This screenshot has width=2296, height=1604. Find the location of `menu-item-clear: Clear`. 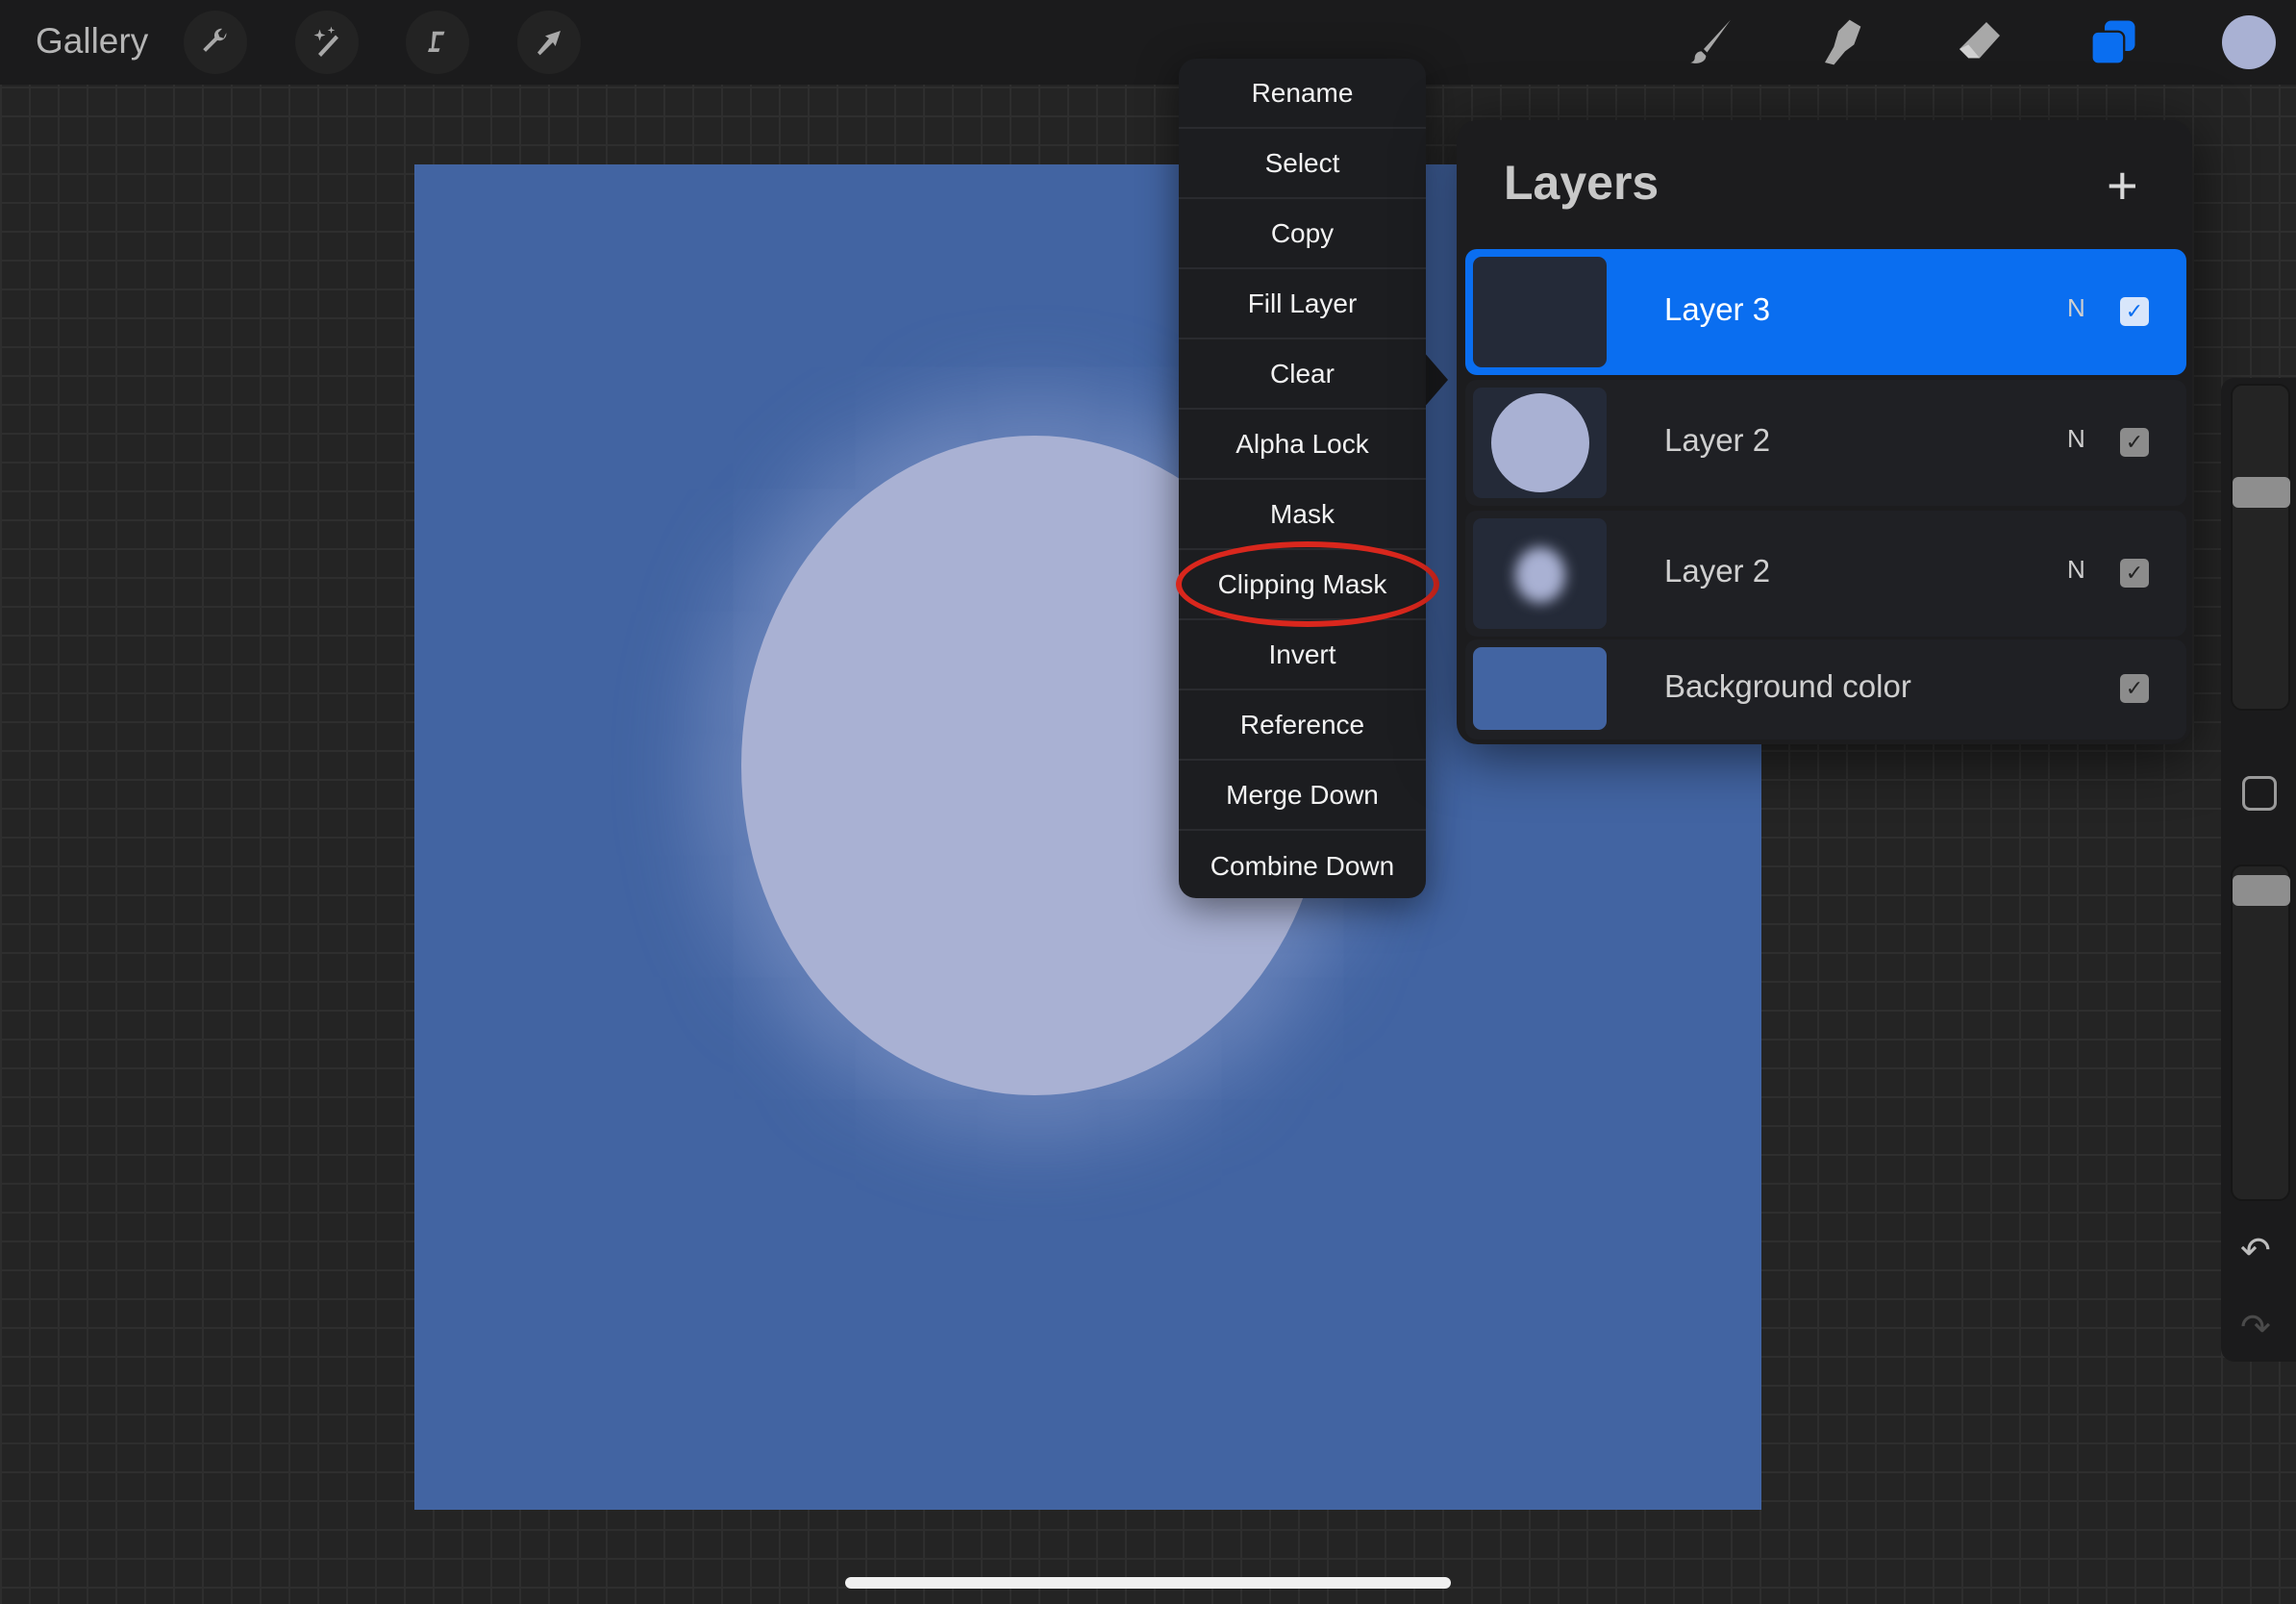

menu-item-clear: Clear is located at coordinates (1302, 374).